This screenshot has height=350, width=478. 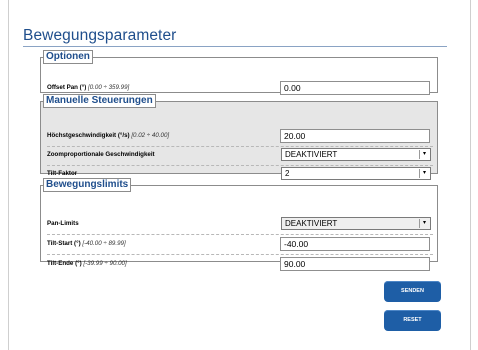 What do you see at coordinates (412, 291) in the screenshot?
I see `senden-button: SENDEN` at bounding box center [412, 291].